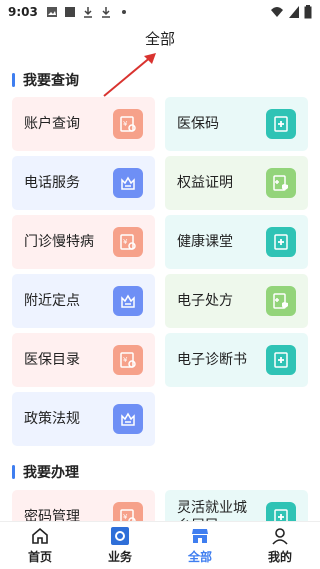 The width and height of the screenshot is (320, 569). Describe the element at coordinates (236, 183) in the screenshot. I see `tile-rights-proof: 权益证明` at that location.